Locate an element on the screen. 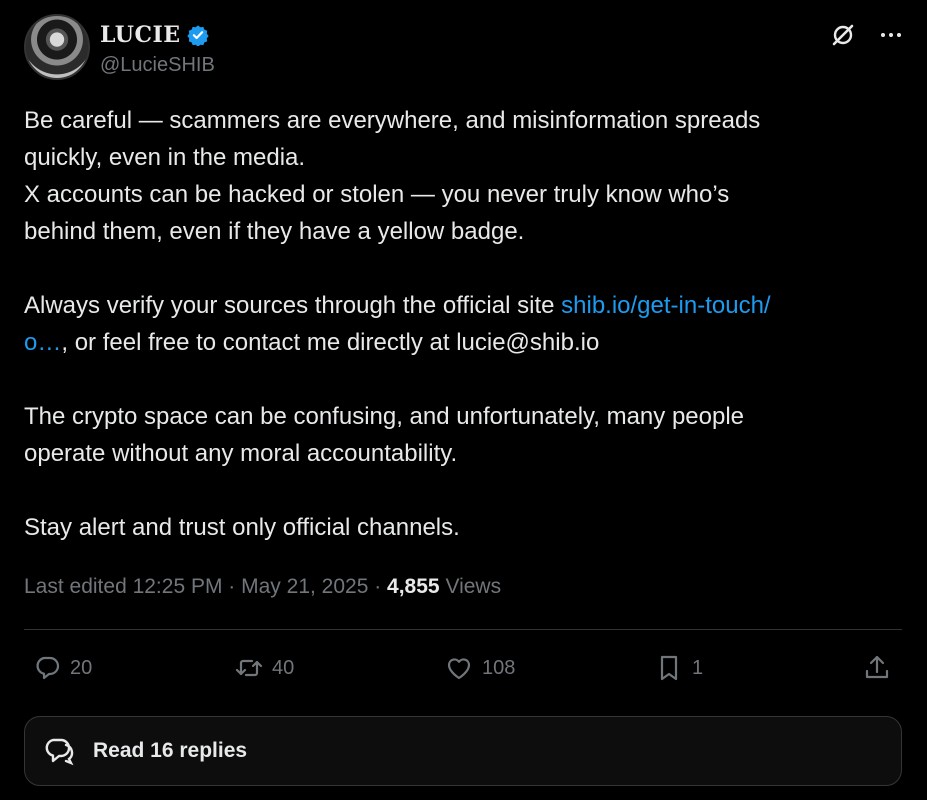  reply-icon is located at coordinates (48, 668).